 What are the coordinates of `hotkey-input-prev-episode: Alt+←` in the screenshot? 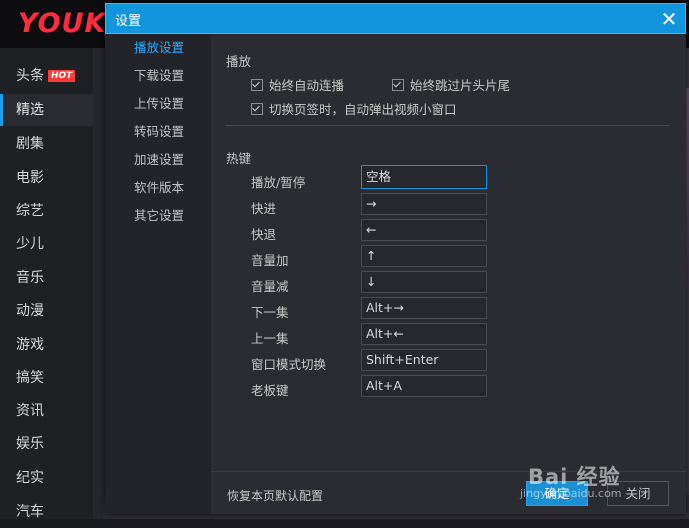 It's located at (424, 334).